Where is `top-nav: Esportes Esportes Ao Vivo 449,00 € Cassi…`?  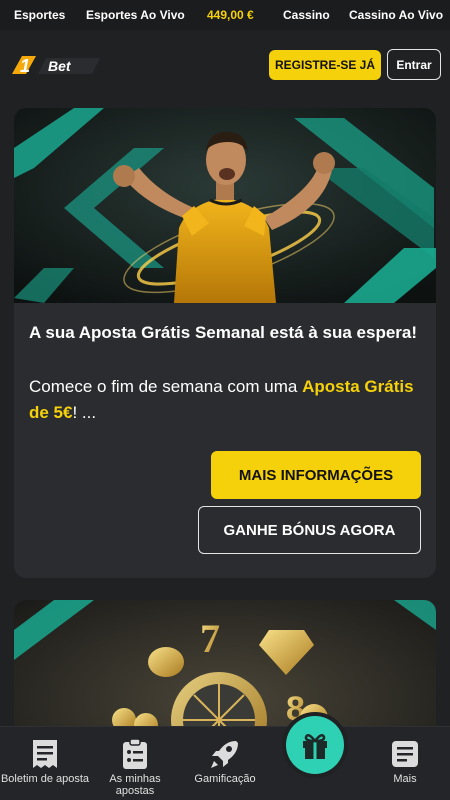
top-nav: Esportes Esportes Ao Vivo 449,00 € Cassi… is located at coordinates (225, 15).